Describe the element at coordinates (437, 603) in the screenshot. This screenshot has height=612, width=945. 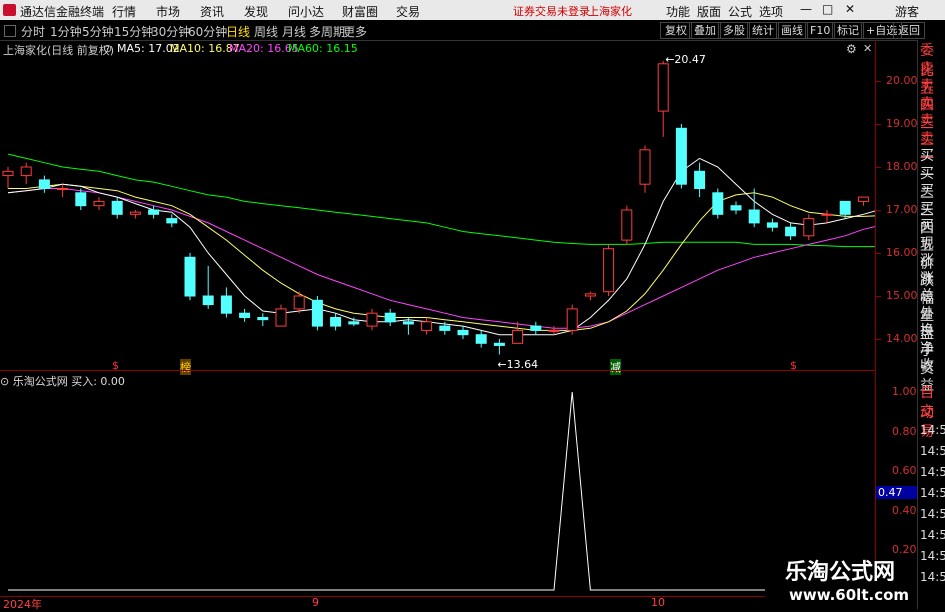
I see `date-axis` at that location.